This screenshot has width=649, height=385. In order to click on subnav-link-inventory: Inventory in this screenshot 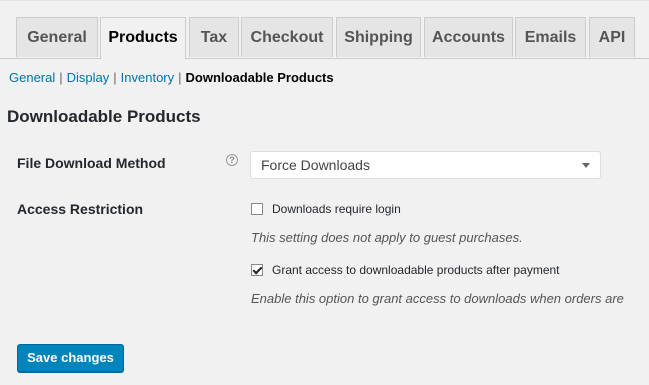, I will do `click(147, 77)`.